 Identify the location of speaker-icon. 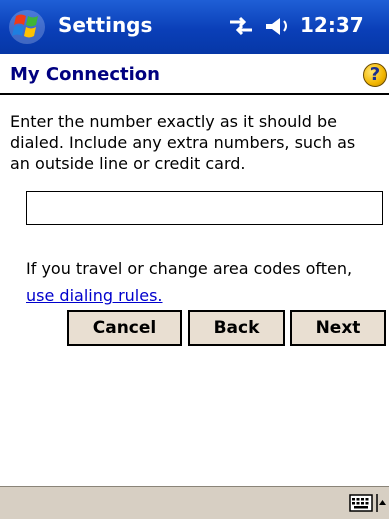
(277, 26).